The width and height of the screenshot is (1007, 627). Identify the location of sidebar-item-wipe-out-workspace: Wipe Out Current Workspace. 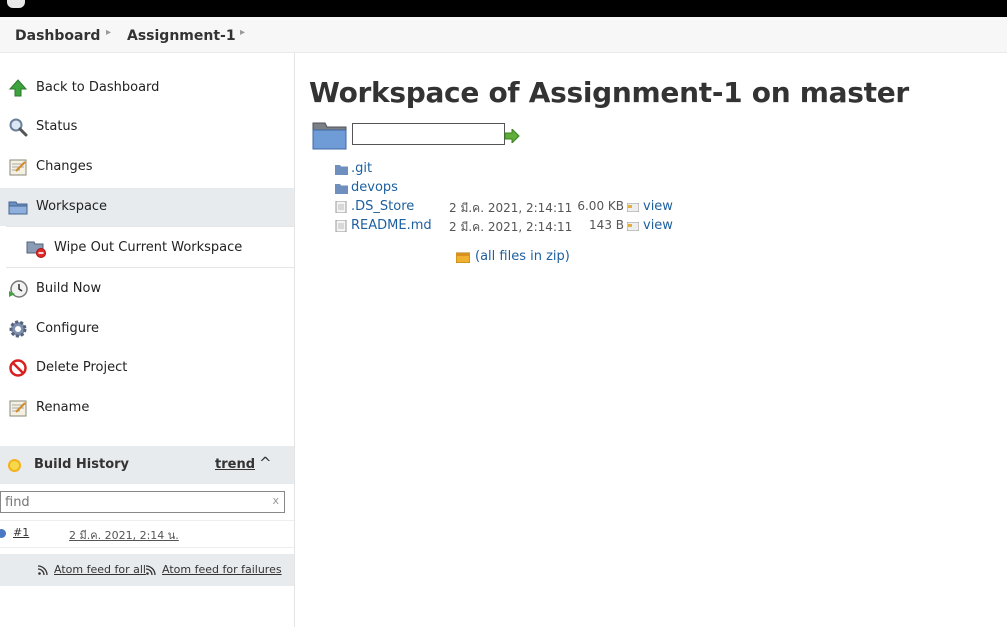
(147, 248).